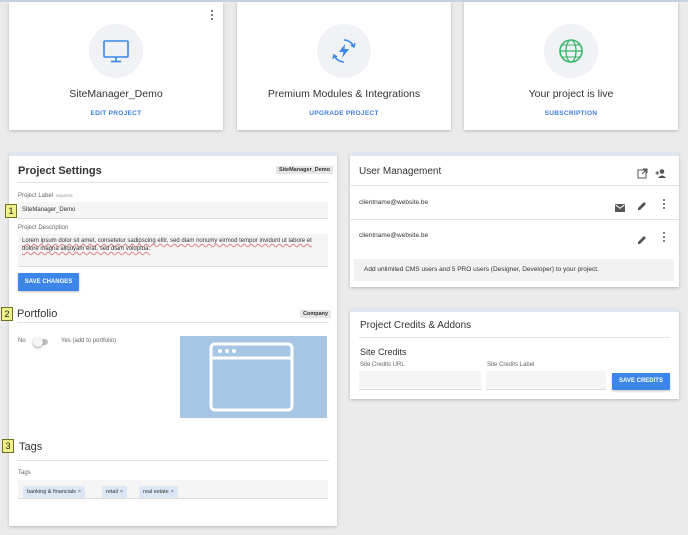 Image resolution: width=688 pixels, height=535 pixels. Describe the element at coordinates (22, 341) in the screenshot. I see `toggle-off-label: No` at that location.